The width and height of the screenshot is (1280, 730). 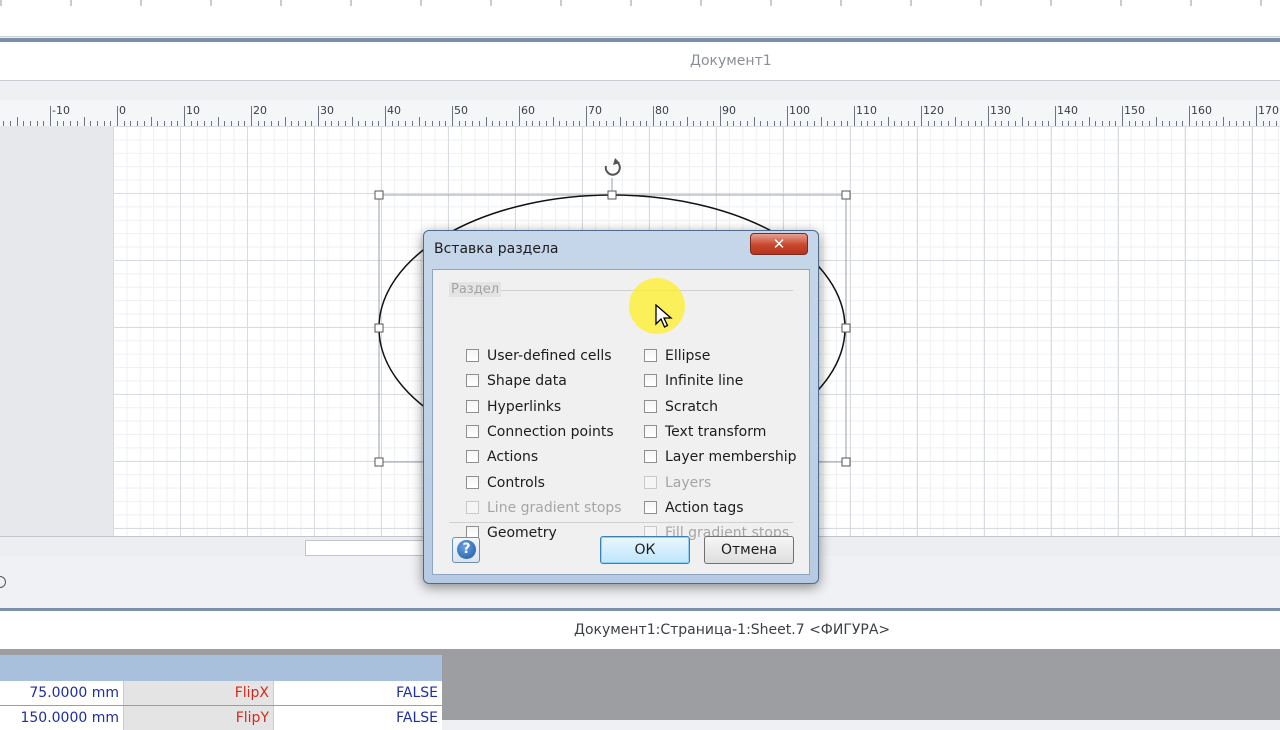 I want to click on button-divider, so click(x=621, y=522).